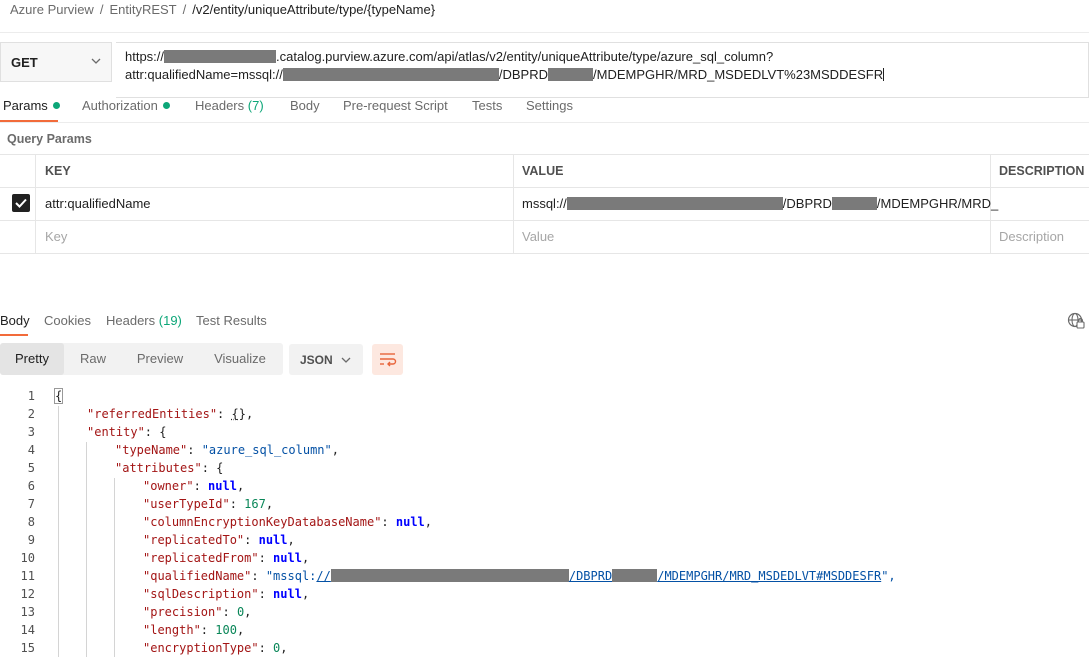 The image size is (1089, 657). What do you see at coordinates (227, 450) in the screenshot?
I see `code-line: "typeName": "azure_sql_column",` at bounding box center [227, 450].